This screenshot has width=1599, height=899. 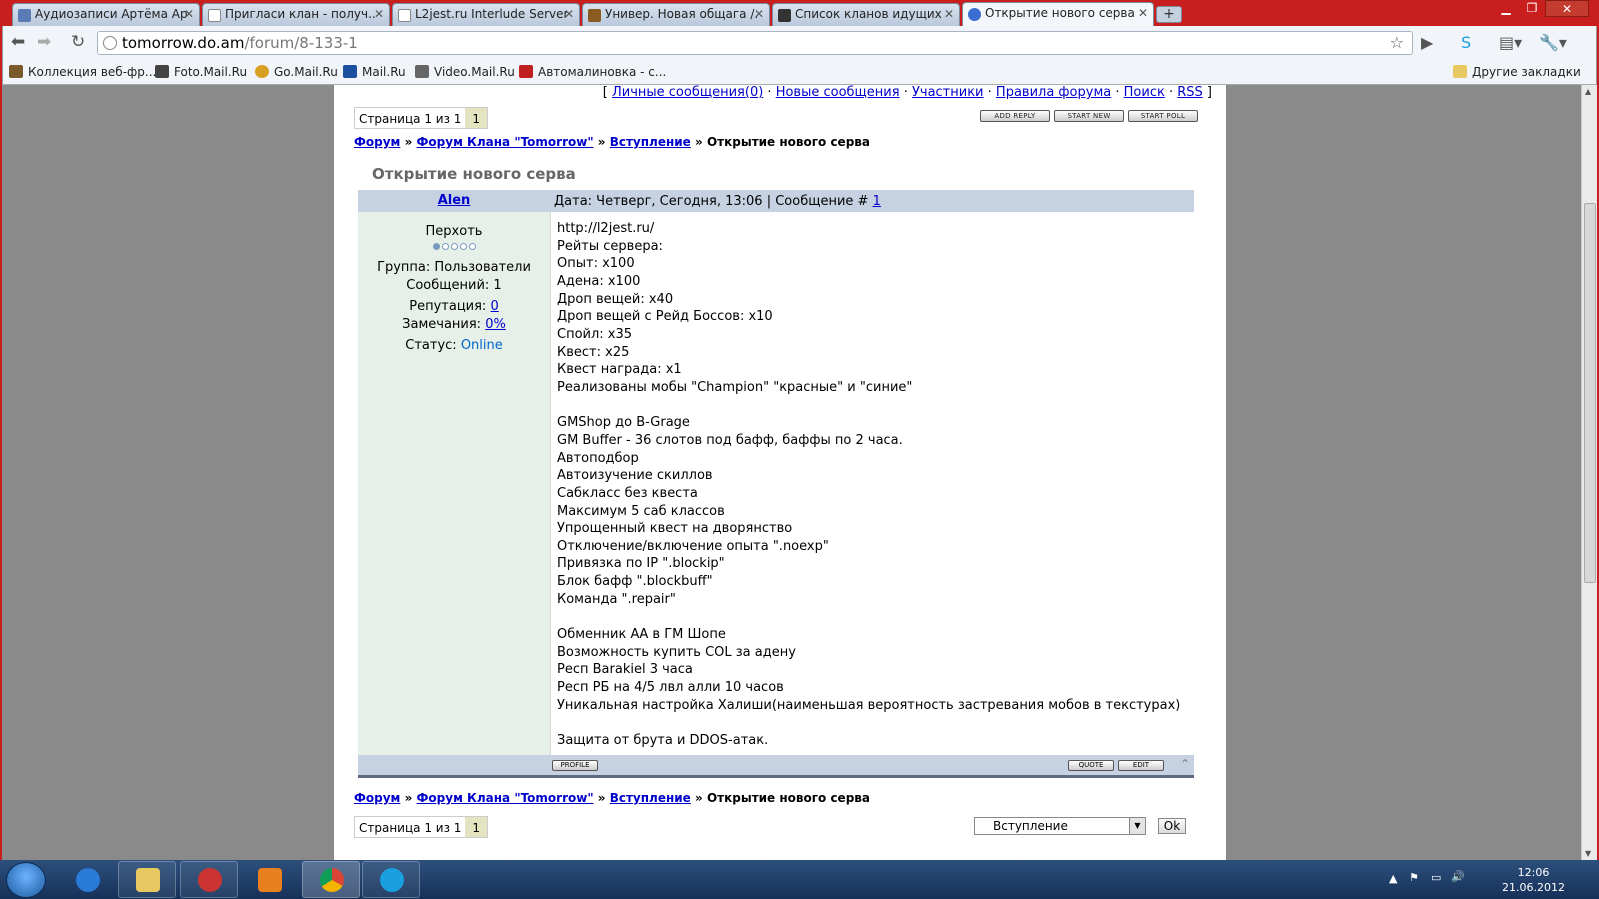 I want to click on clock: 12:06 21.06.2012, so click(x=1533, y=880).